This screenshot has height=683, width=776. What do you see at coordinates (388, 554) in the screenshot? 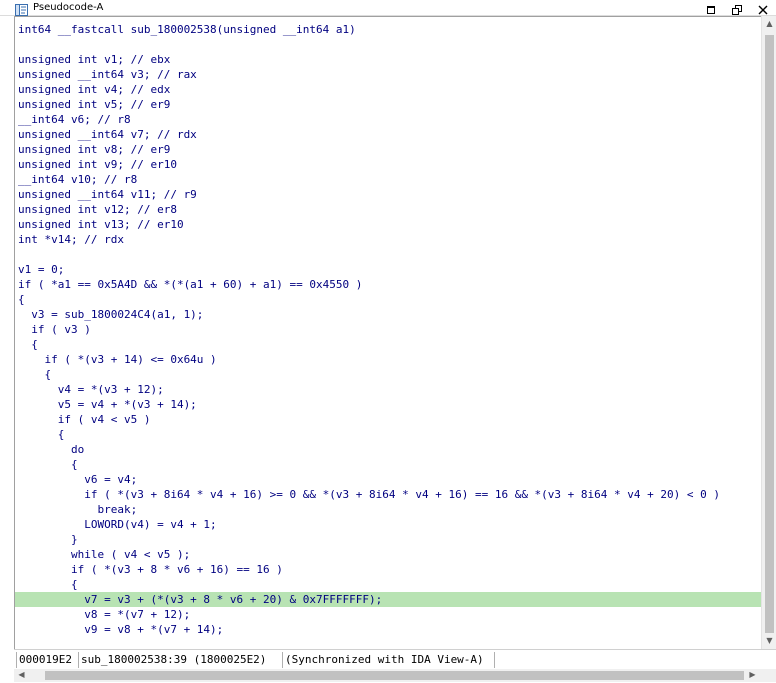
I see `code-line: while ( v4 < v5 );` at bounding box center [388, 554].